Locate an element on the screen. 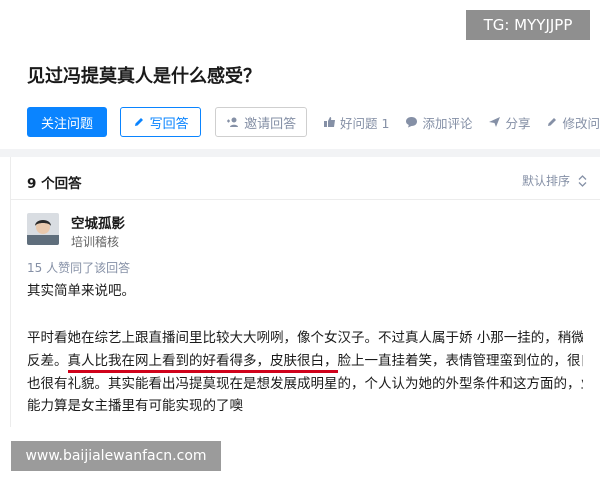 The height and width of the screenshot is (480, 600). share-icon is located at coordinates (495, 122).